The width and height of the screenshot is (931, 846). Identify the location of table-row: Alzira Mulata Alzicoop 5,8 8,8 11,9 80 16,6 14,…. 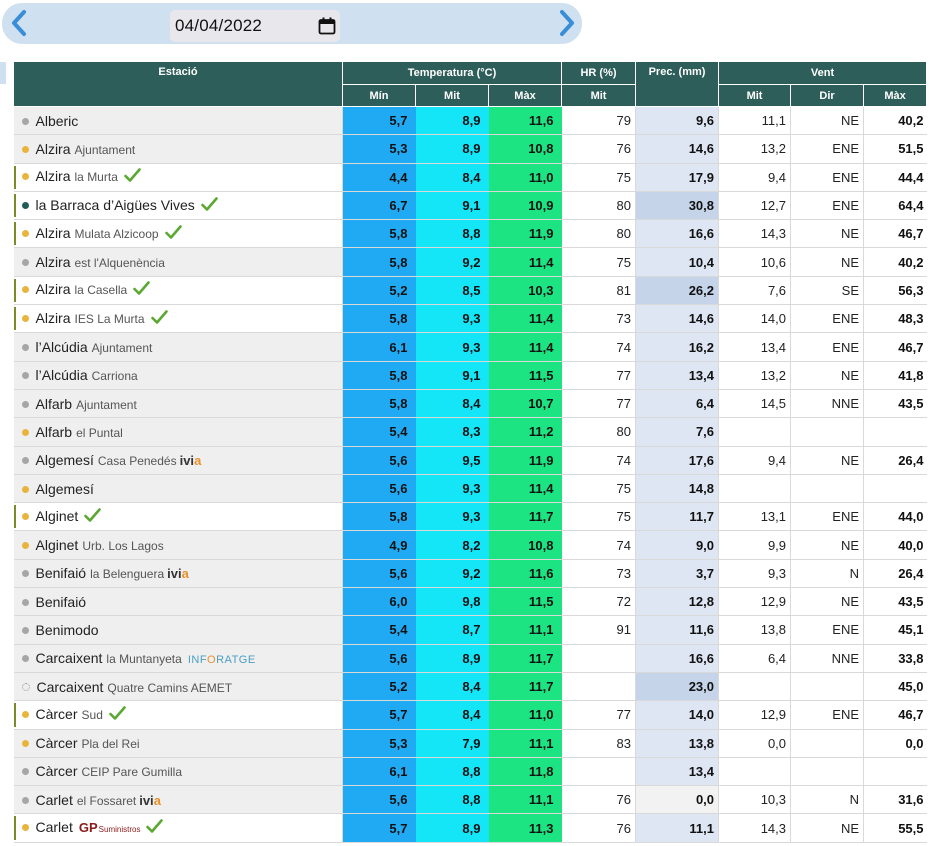
(470, 234).